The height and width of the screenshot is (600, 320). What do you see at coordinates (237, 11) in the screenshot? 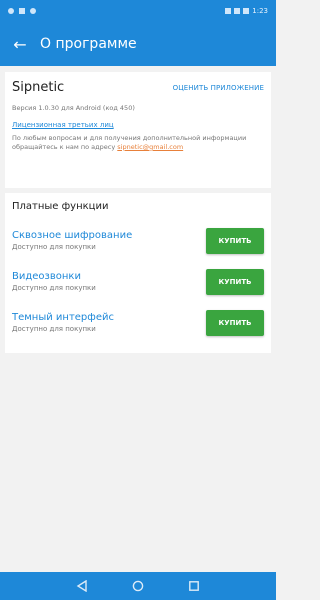
I see `wifi-icon` at bounding box center [237, 11].